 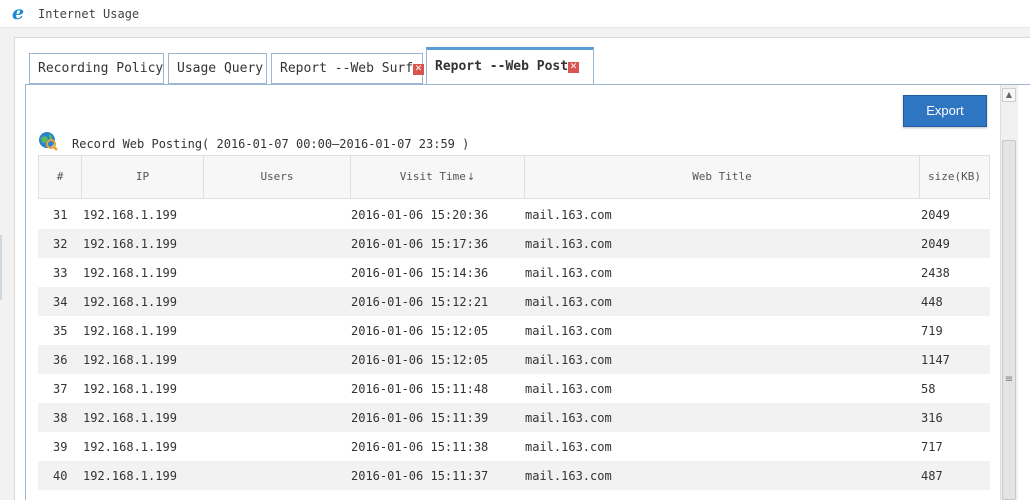 I want to click on col-size: size(KB), so click(x=954, y=177).